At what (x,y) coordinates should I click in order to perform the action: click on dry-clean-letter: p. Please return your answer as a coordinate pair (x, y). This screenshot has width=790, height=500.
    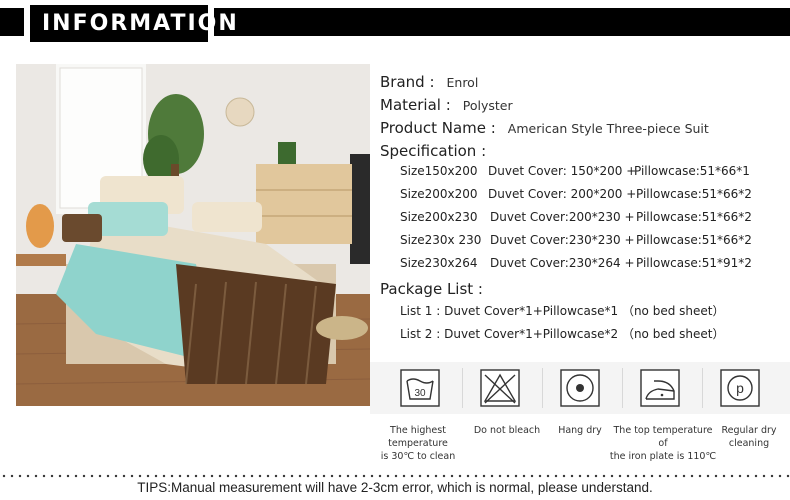
    Looking at the image, I should click on (740, 388).